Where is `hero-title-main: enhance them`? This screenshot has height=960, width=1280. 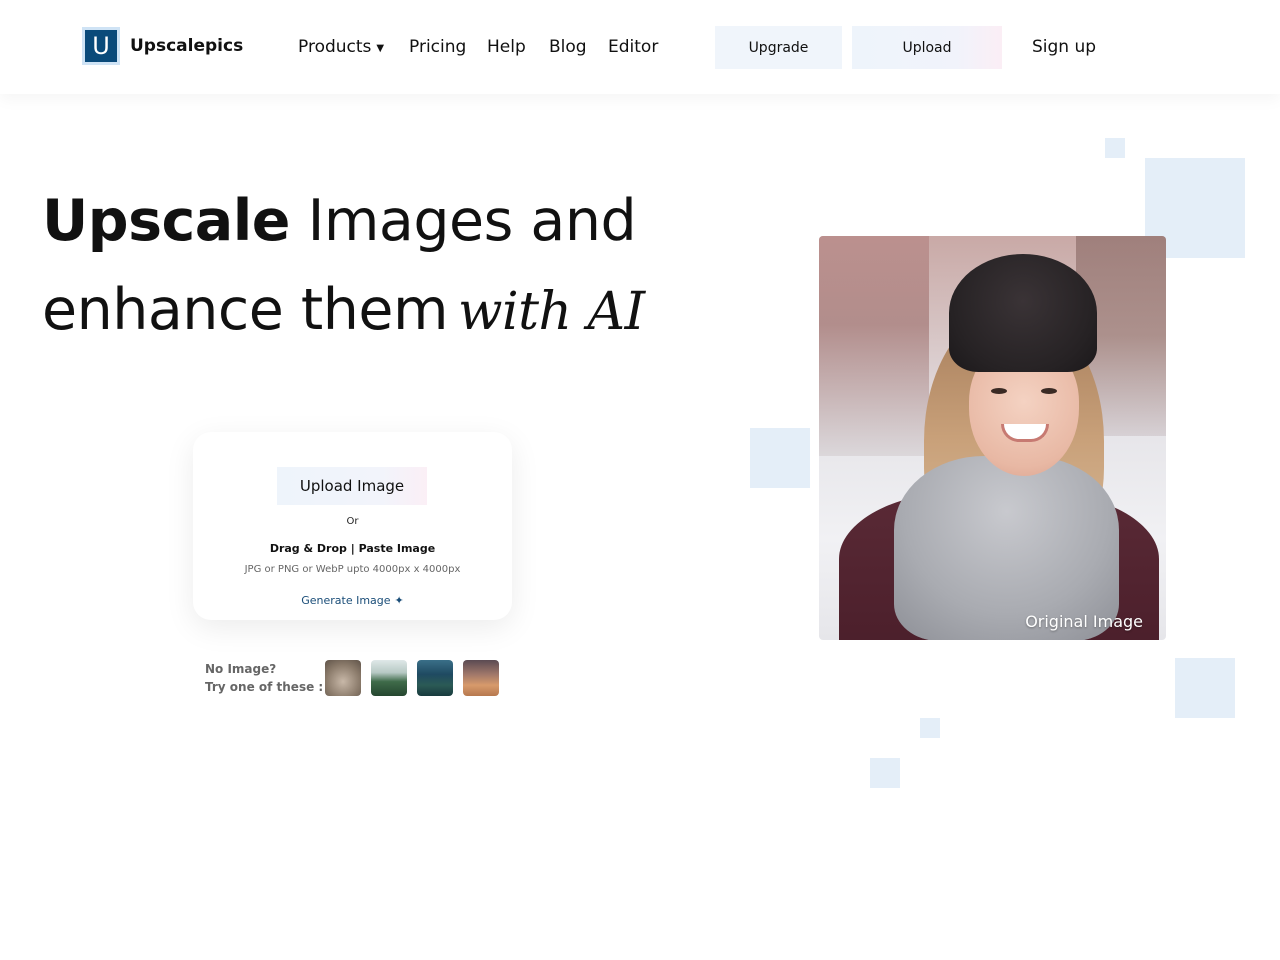
hero-title-main: enhance them is located at coordinates (245, 310).